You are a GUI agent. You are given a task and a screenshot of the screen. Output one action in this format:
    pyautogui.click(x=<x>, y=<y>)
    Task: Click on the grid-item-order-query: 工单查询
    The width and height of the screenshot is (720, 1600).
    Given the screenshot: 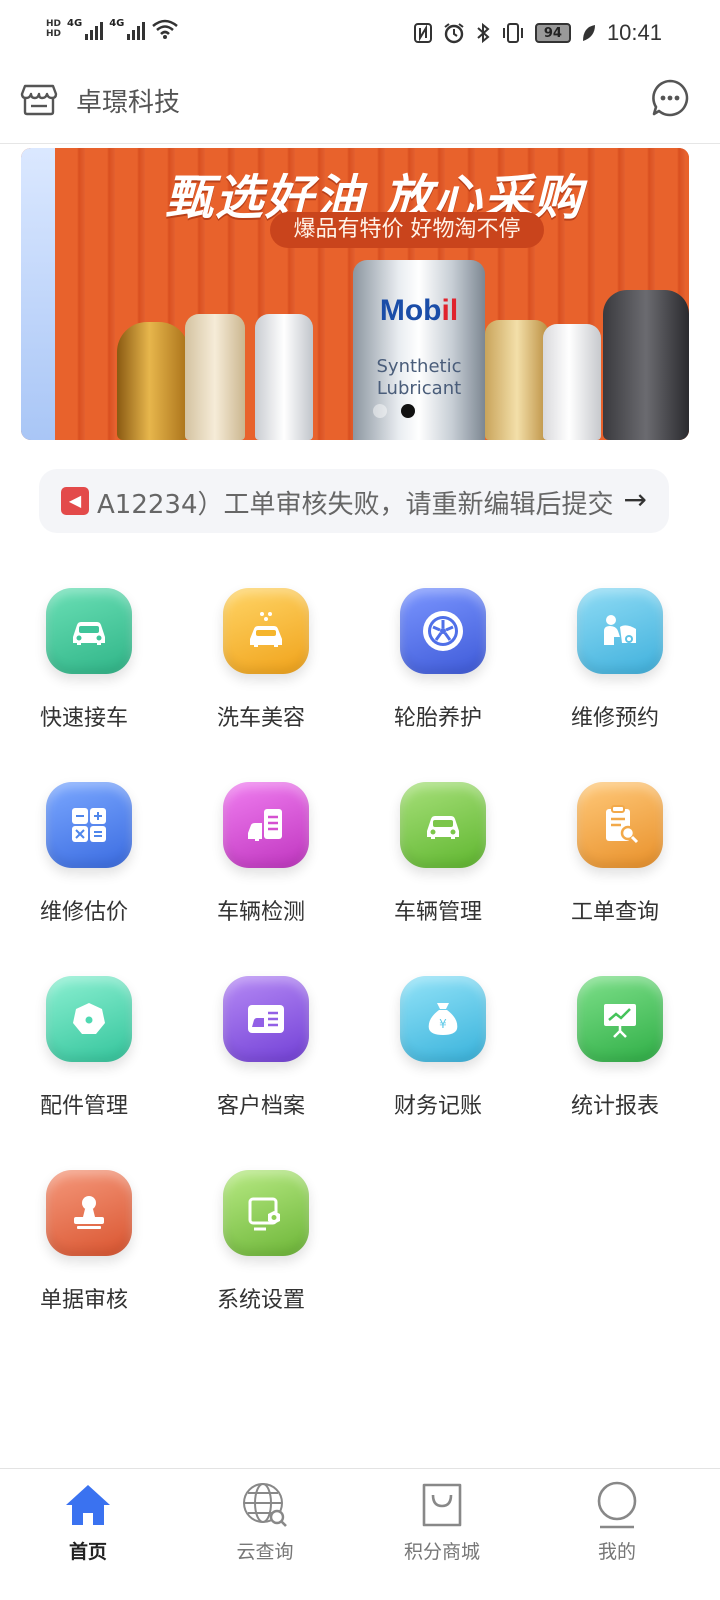 What is the action you would take?
    pyautogui.click(x=631, y=862)
    